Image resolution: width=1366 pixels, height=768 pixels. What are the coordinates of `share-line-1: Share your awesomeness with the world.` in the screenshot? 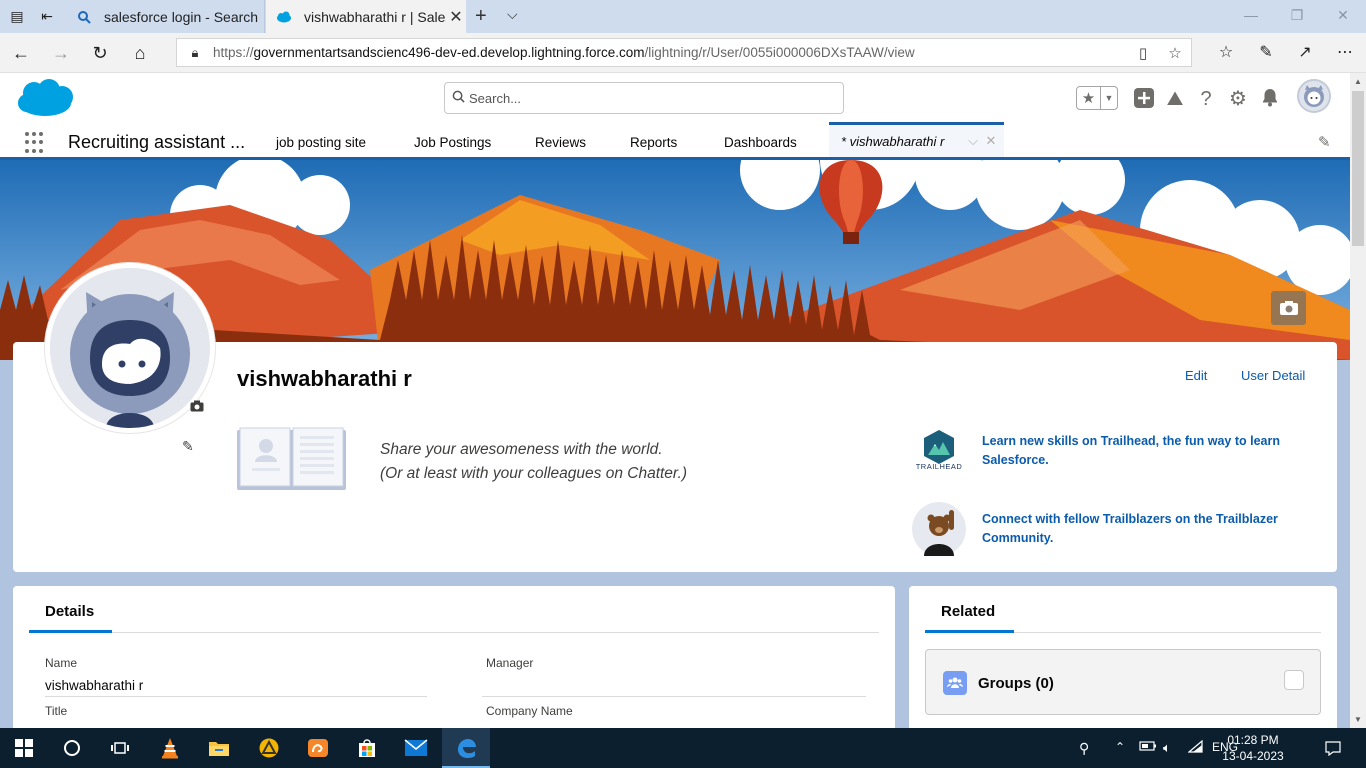 It's located at (521, 449).